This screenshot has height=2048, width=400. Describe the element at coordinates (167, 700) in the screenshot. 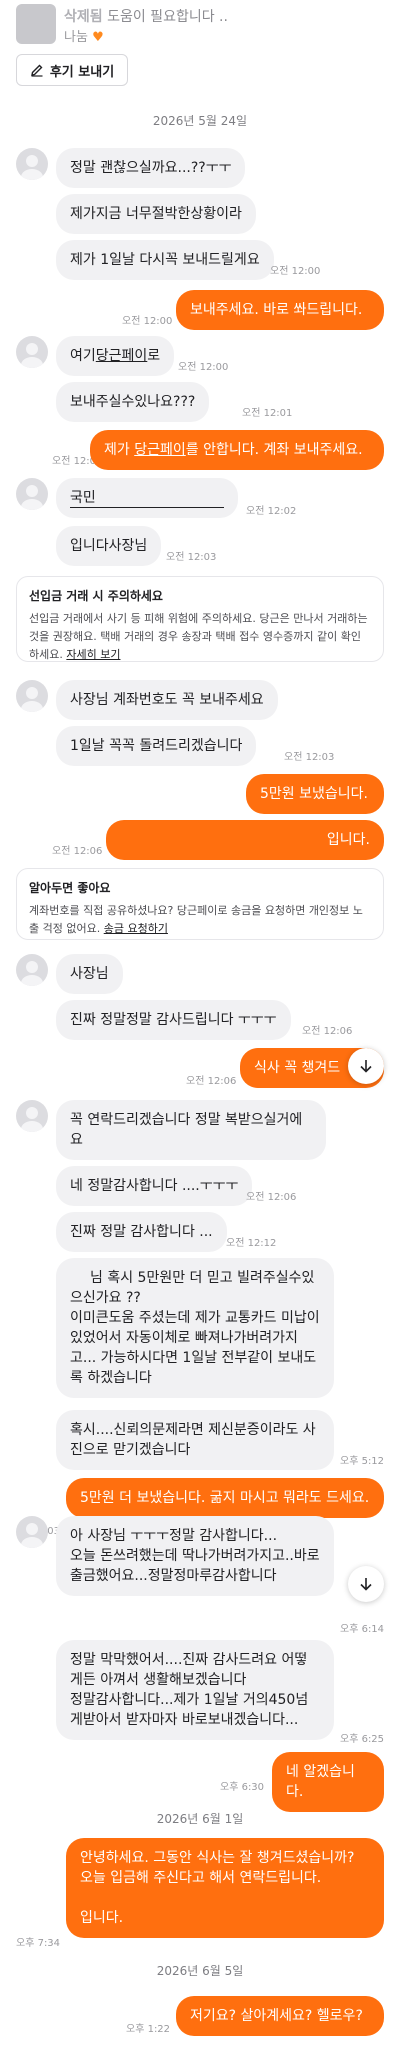

I see `incoming-message: 사장님 계좌번호도 꼭 보내주세요` at that location.